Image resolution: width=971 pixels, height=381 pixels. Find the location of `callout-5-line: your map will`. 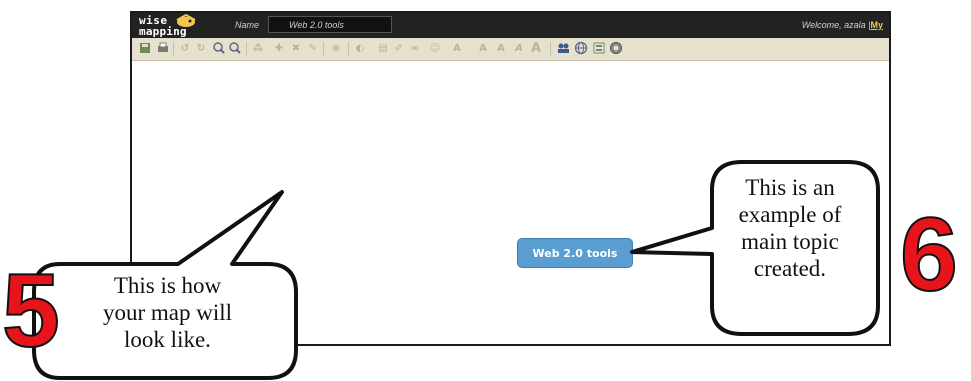

callout-5-line: your map will is located at coordinates (167, 312).